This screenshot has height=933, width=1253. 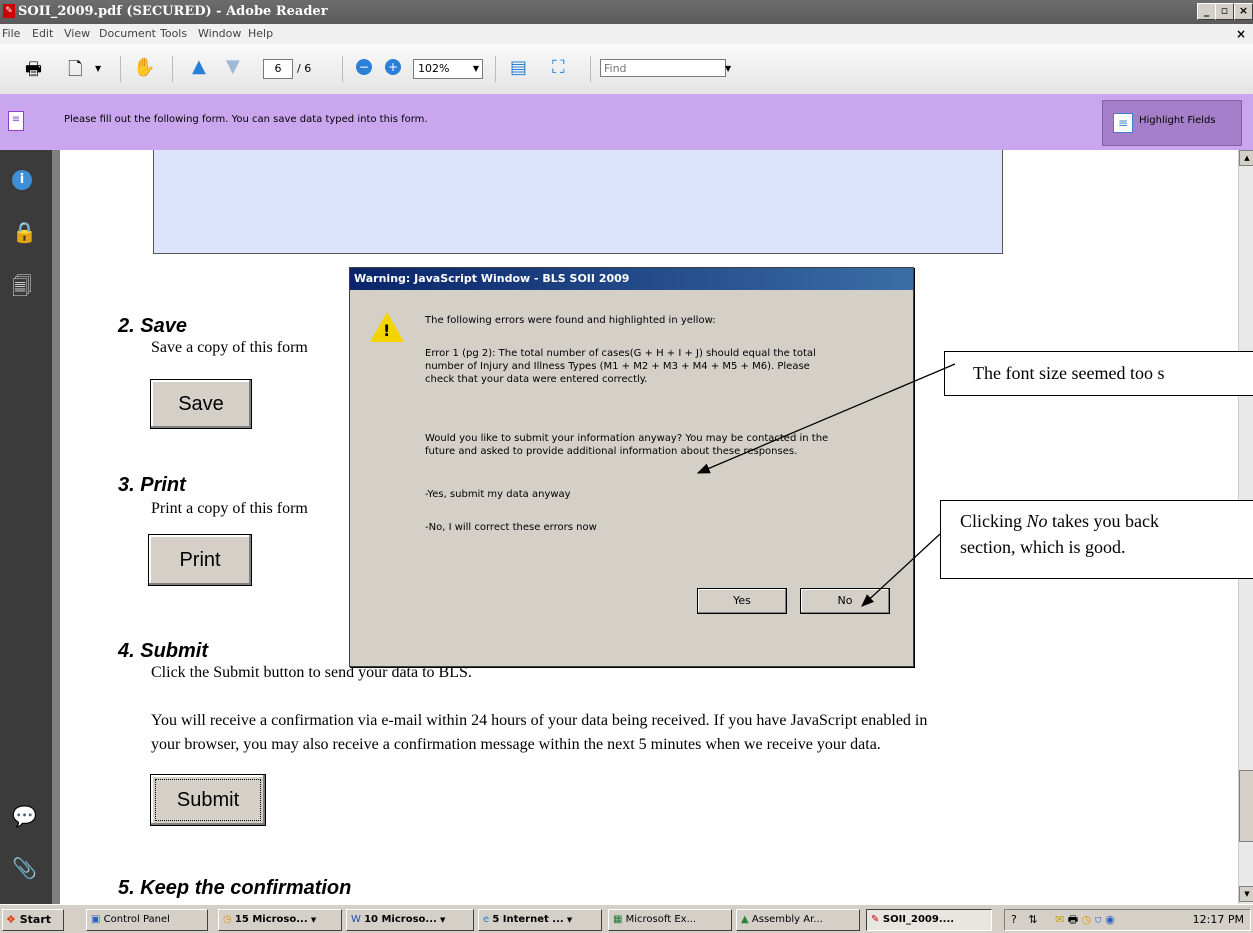 What do you see at coordinates (1087, 919) in the screenshot?
I see `clock-icon: ◷` at bounding box center [1087, 919].